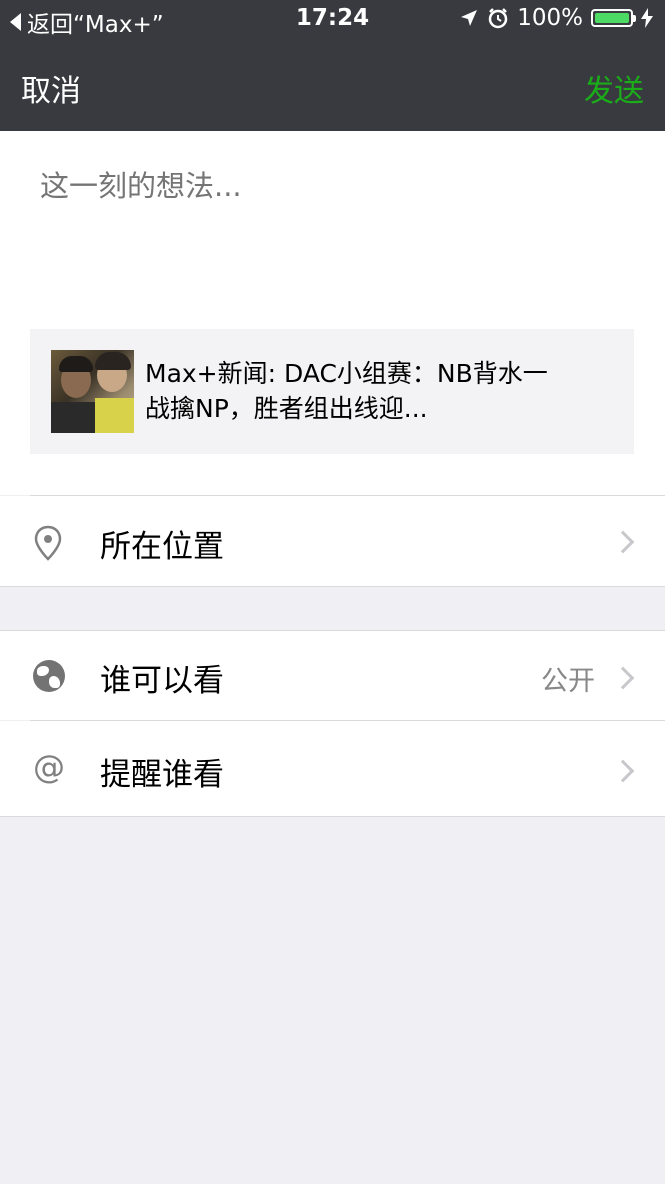 The width and height of the screenshot is (665, 1184). I want to click on status-bar: 返回“Max+” 17:24 100%, so click(332, 20).